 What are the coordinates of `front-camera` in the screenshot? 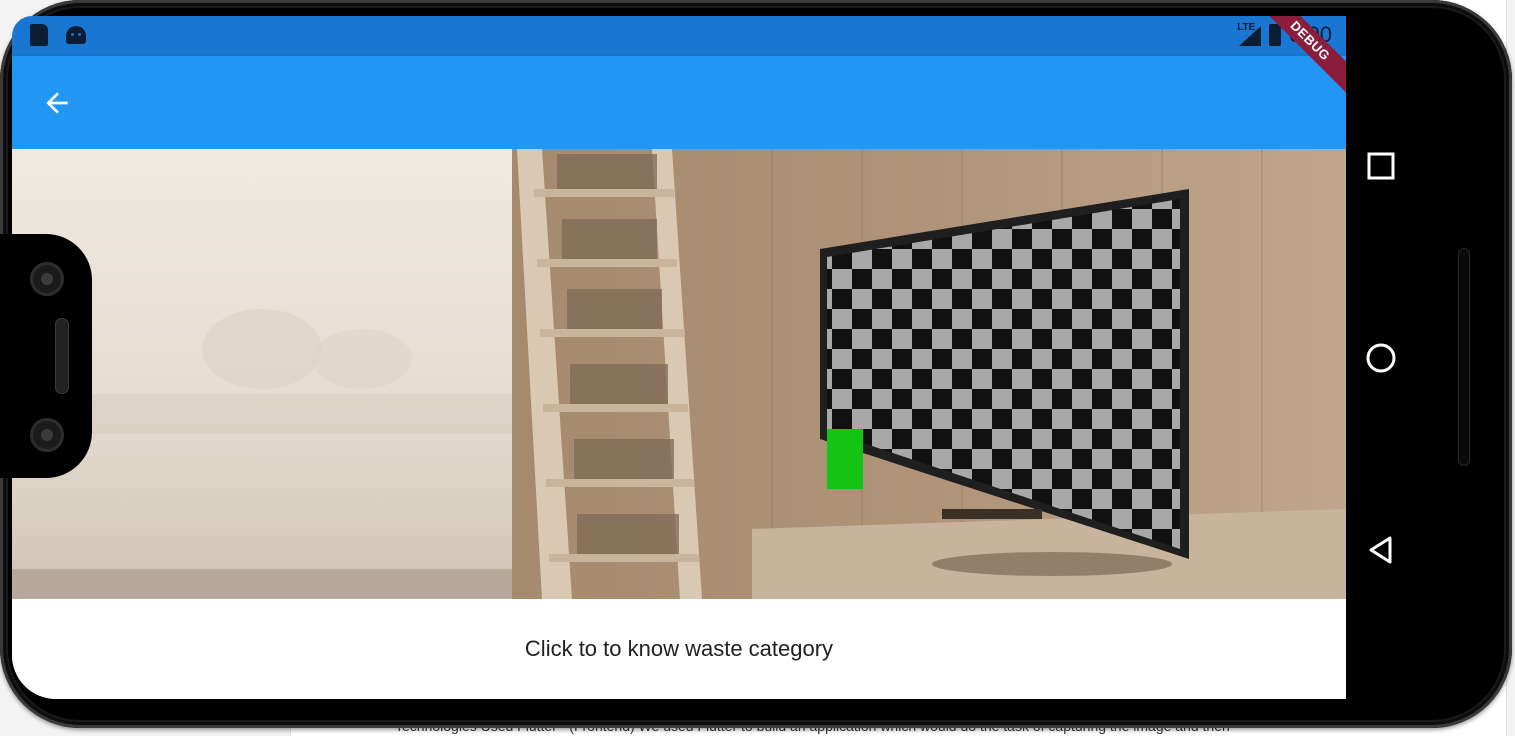 It's located at (47, 279).